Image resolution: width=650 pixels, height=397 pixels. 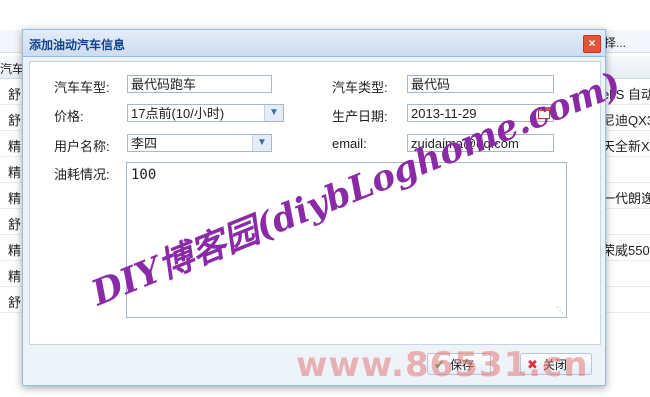 I want to click on production-date-label: 生产日期:, so click(x=360, y=116).